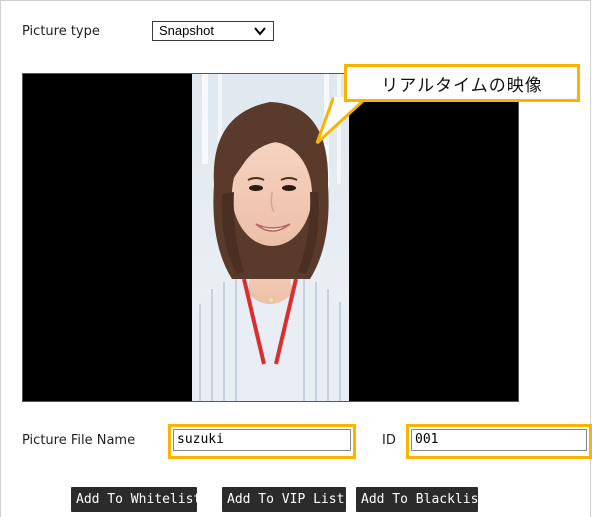 Image resolution: width=592 pixels, height=517 pixels. What do you see at coordinates (136, 499) in the screenshot?
I see `add-to-whitelist-button: Add To Whitelist` at bounding box center [136, 499].